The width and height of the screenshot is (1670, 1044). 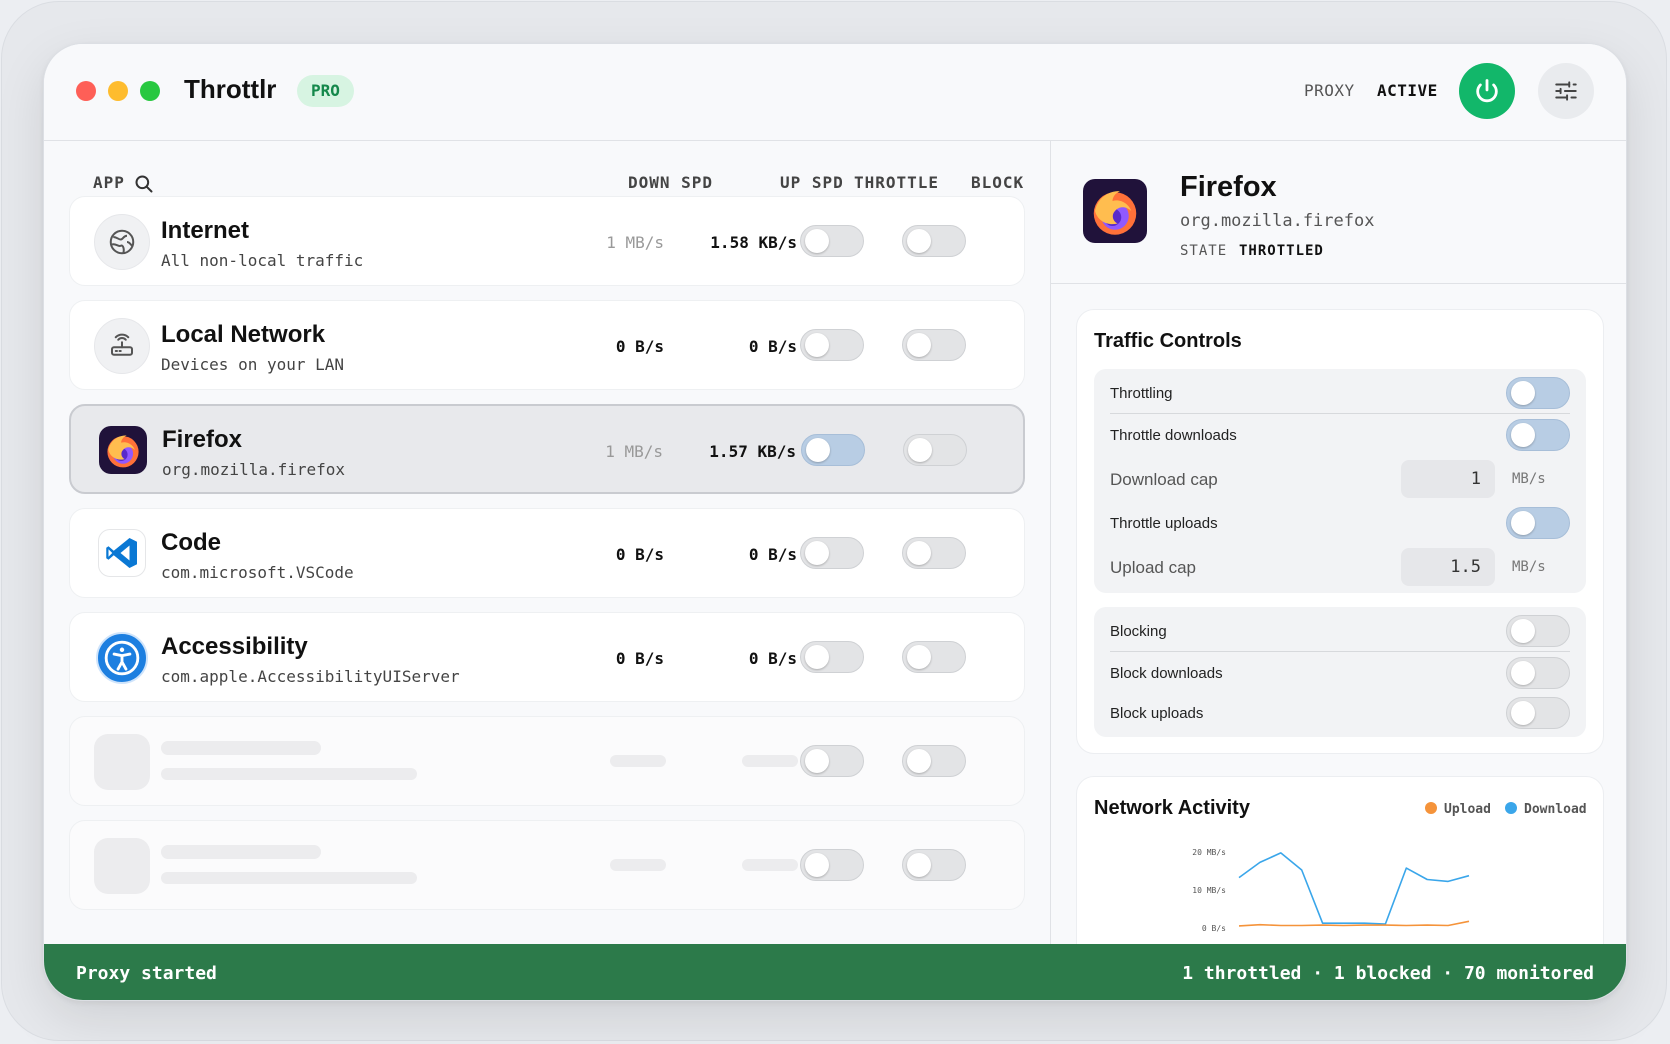 What do you see at coordinates (1538, 713) in the screenshot?
I see `block-uploads-toggle` at bounding box center [1538, 713].